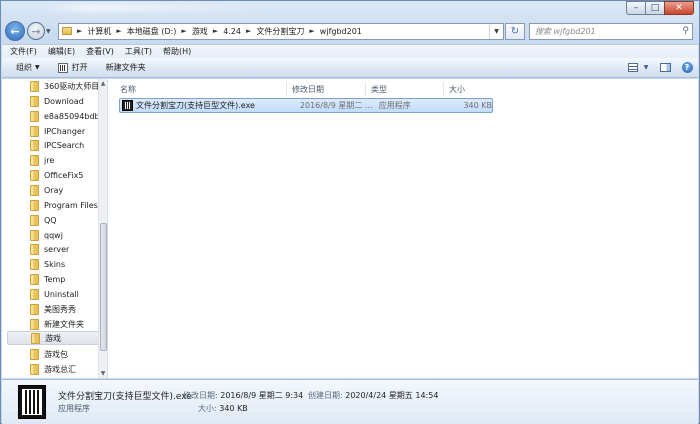 The height and width of the screenshot is (424, 700). What do you see at coordinates (341, 31) in the screenshot?
I see `breadcrumb-wjfgbd201: wjfgbd201` at bounding box center [341, 31].